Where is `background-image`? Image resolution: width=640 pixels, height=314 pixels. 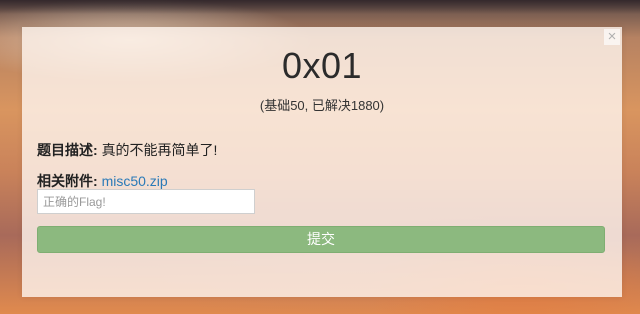
background-image is located at coordinates (320, 7).